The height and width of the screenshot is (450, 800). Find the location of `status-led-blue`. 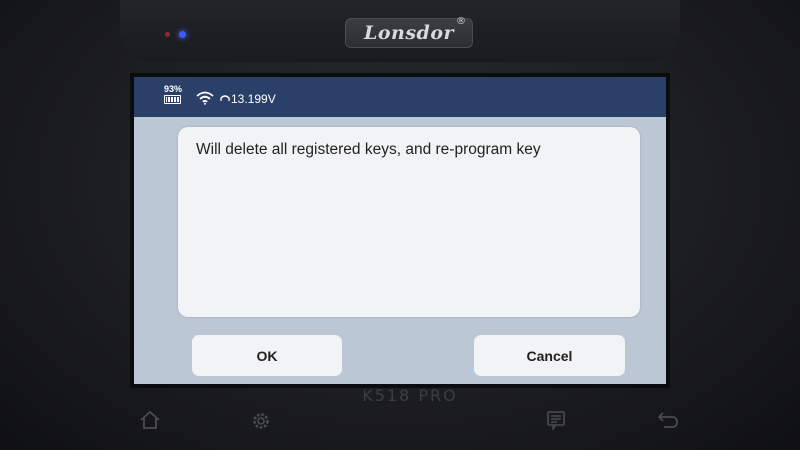

status-led-blue is located at coordinates (182, 34).